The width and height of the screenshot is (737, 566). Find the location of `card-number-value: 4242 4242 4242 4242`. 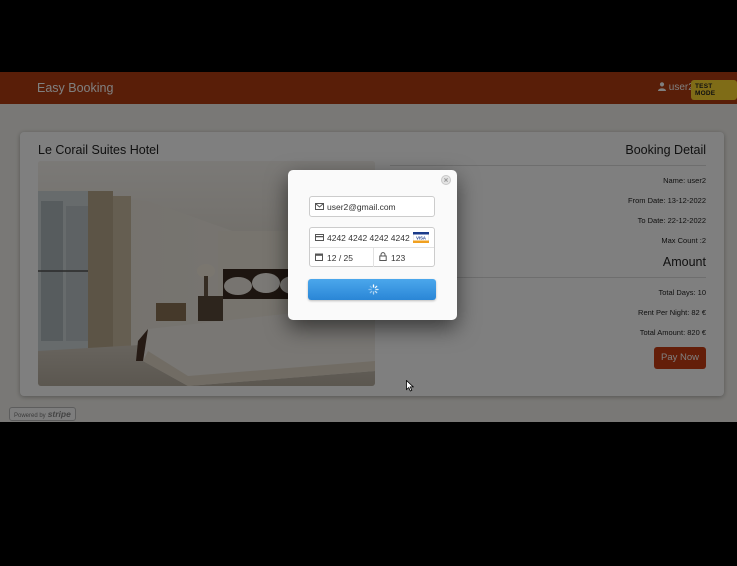

card-number-value: 4242 4242 4242 4242 is located at coordinates (368, 238).